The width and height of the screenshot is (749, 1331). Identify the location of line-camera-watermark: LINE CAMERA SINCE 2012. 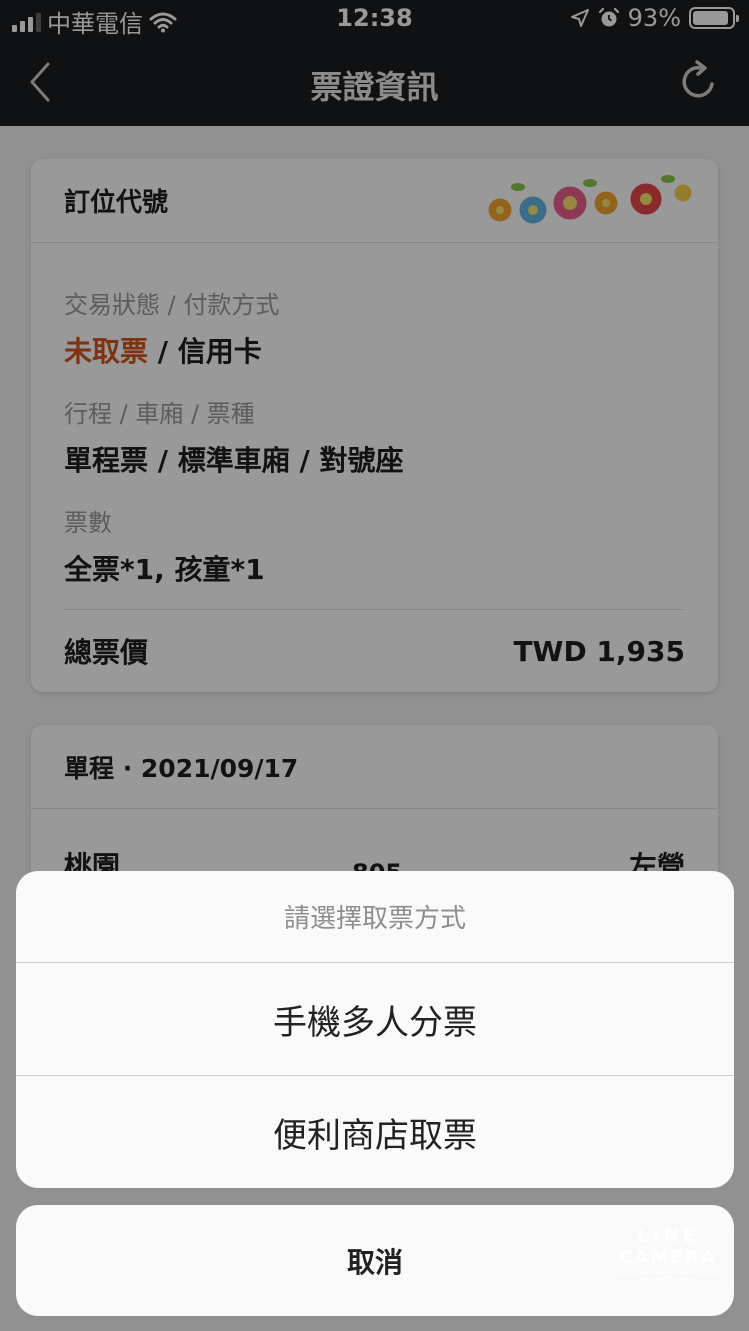
(668, 1256).